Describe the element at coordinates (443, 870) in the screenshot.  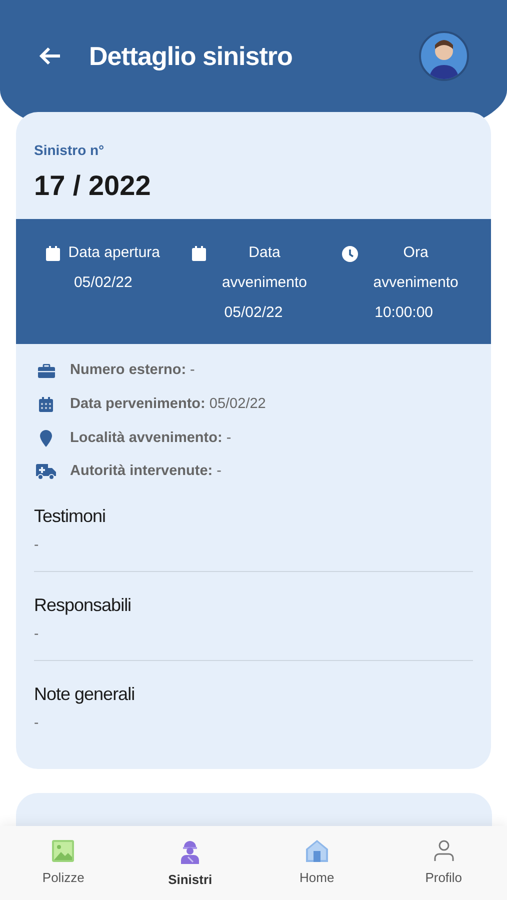
I see `nav-tab: Profilo` at that location.